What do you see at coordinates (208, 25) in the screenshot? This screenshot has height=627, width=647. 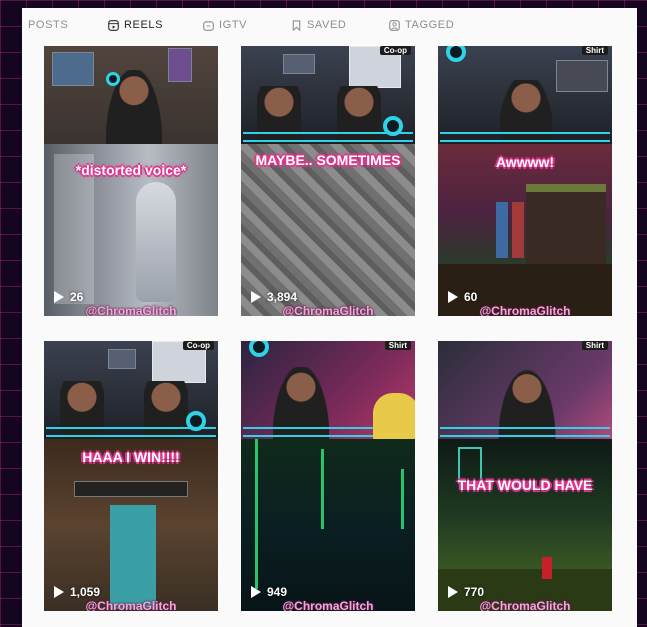 I see `igtv-icon` at bounding box center [208, 25].